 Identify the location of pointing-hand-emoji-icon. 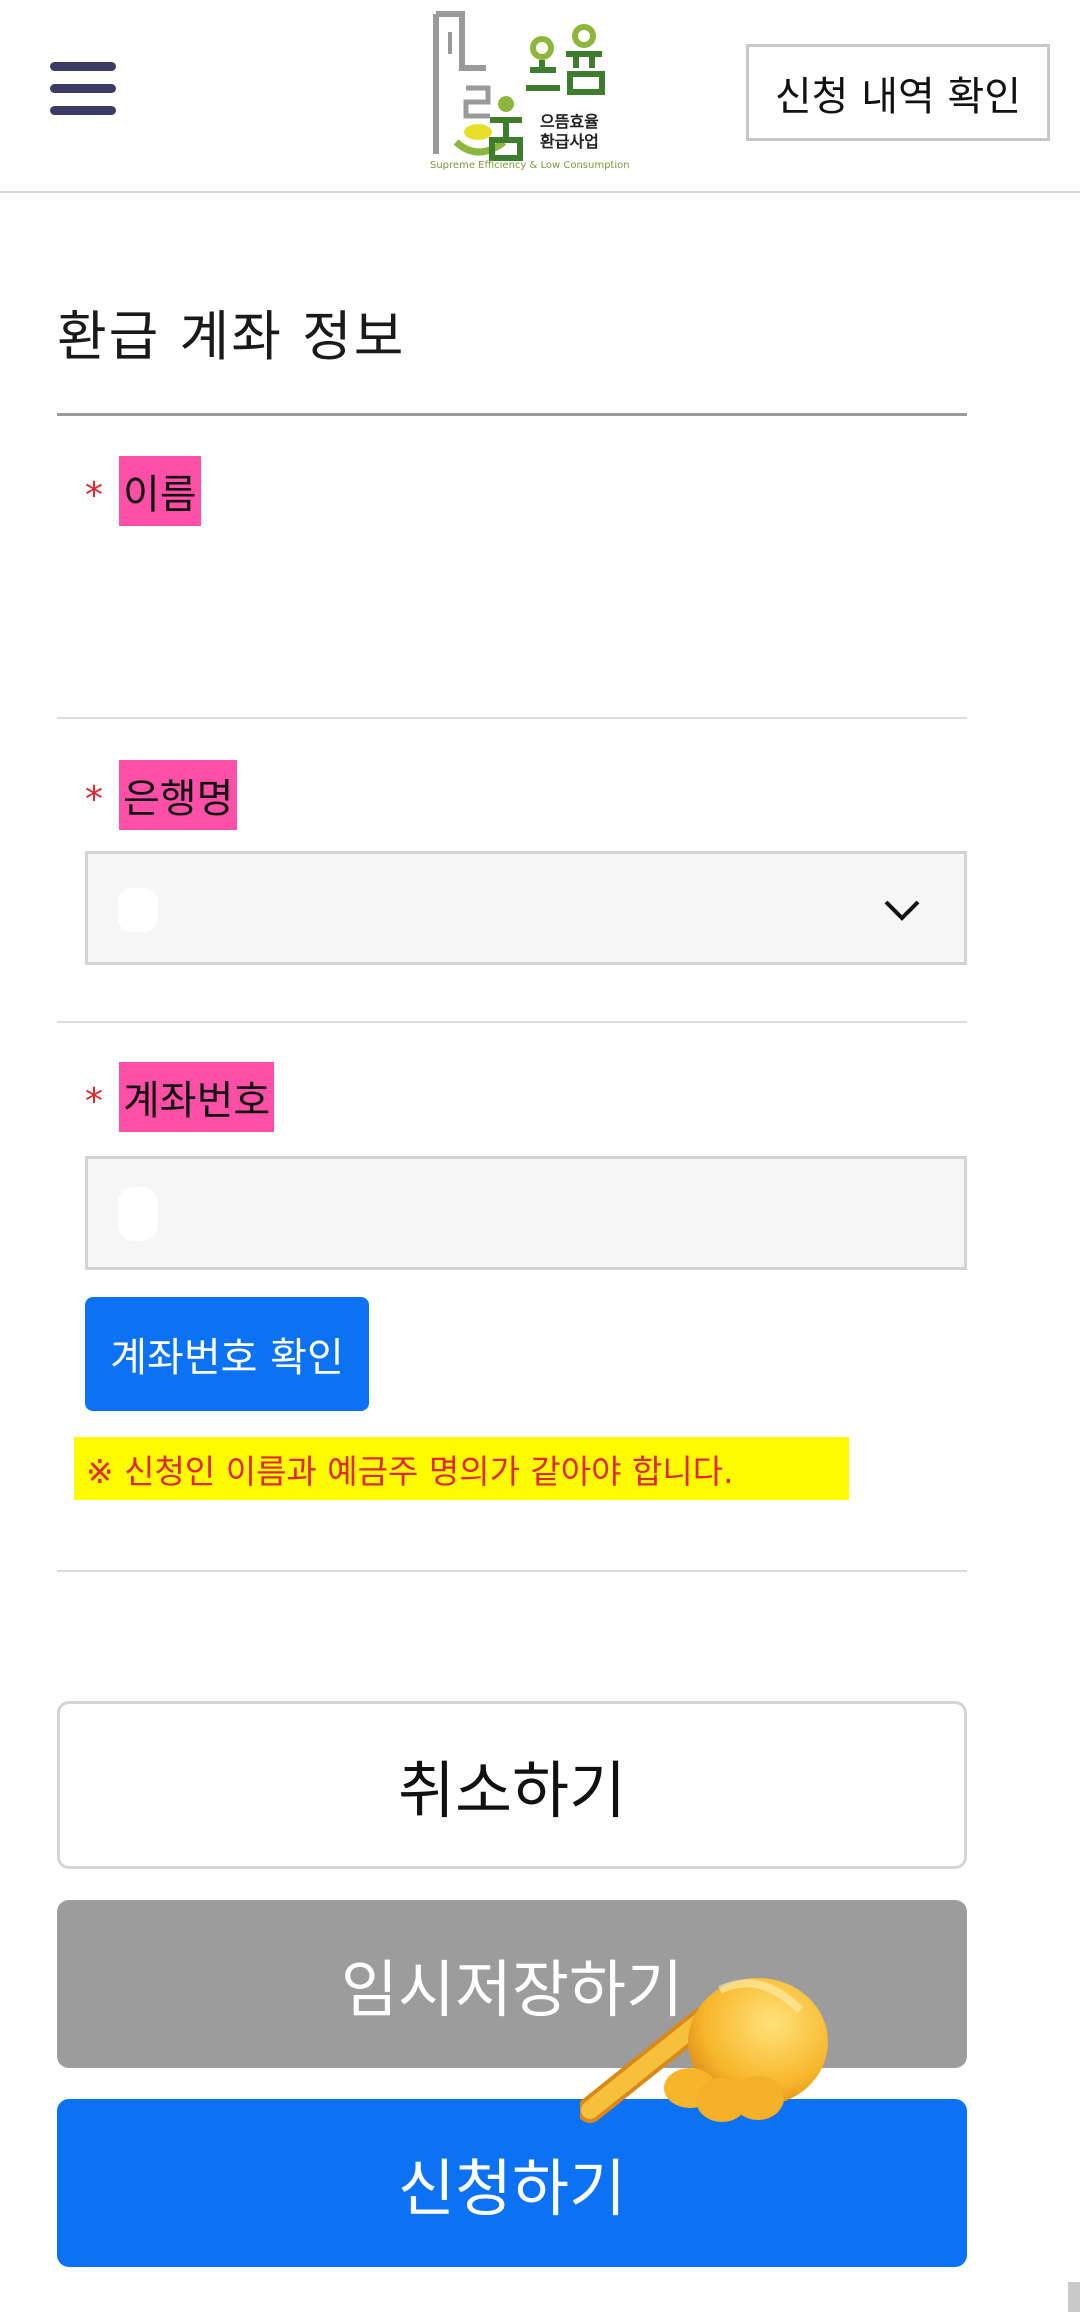
(704, 2050).